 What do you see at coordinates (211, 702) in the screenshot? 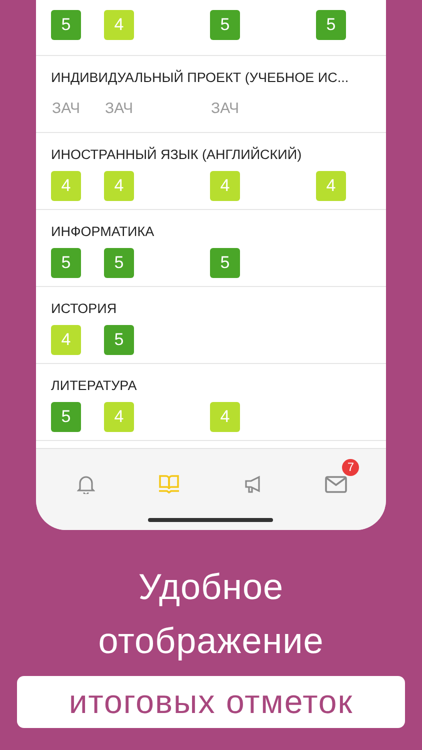
I see `highlight-label: итоговых отметок` at bounding box center [211, 702].